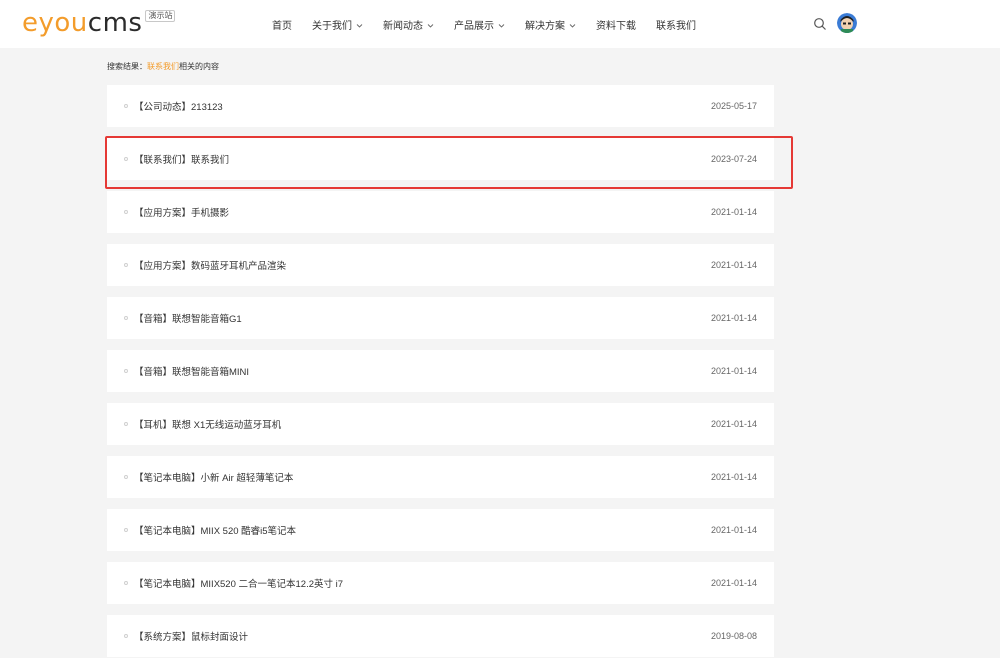 This screenshot has width=1000, height=658. I want to click on search-result-breadcrumb: 搜索结果：联系我们相关的内容, so click(163, 66).